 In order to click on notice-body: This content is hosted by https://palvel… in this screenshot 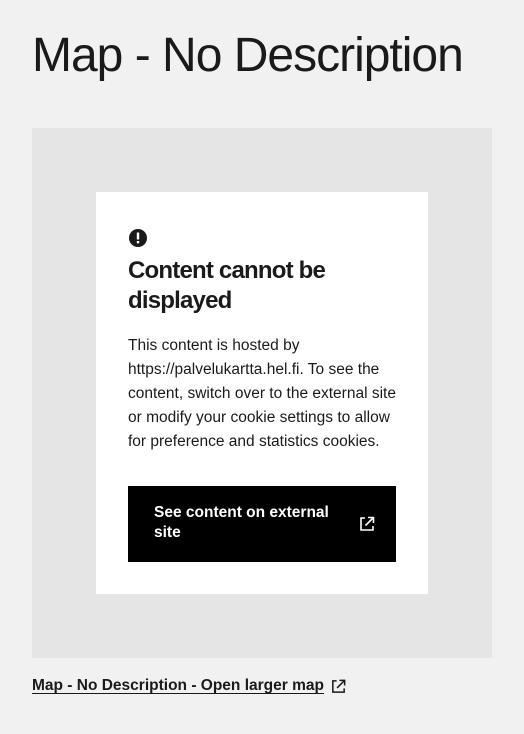, I will do `click(262, 393)`.